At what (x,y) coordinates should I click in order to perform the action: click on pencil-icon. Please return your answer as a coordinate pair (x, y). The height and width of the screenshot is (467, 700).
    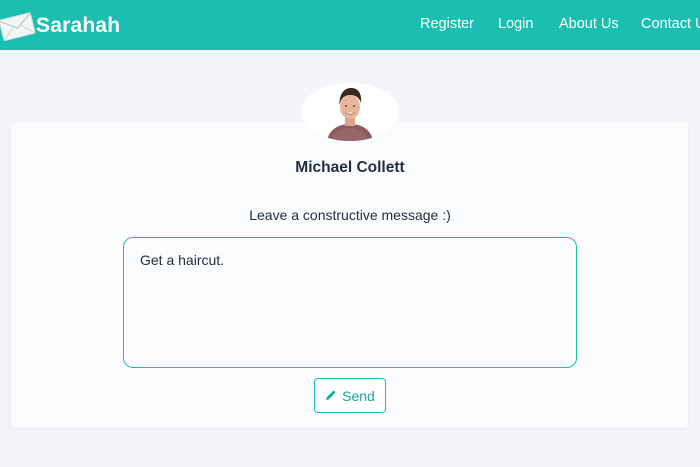
    Looking at the image, I should click on (331, 395).